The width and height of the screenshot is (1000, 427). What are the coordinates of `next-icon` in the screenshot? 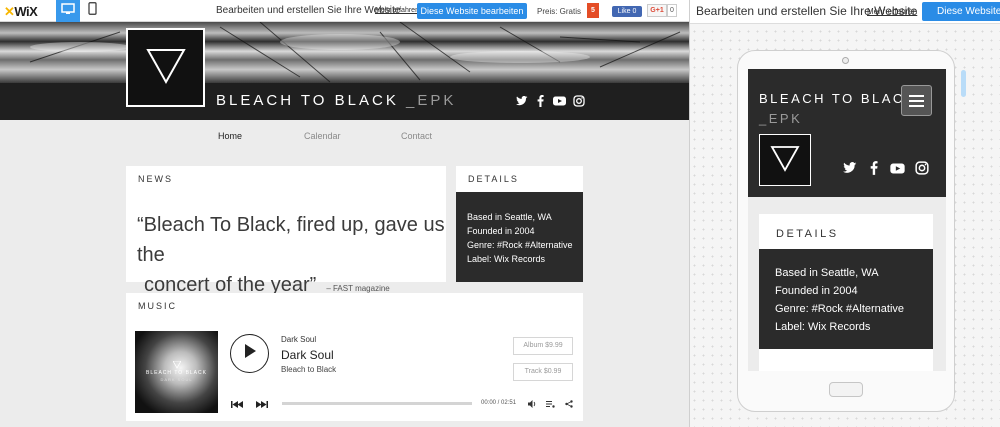 It's located at (262, 404).